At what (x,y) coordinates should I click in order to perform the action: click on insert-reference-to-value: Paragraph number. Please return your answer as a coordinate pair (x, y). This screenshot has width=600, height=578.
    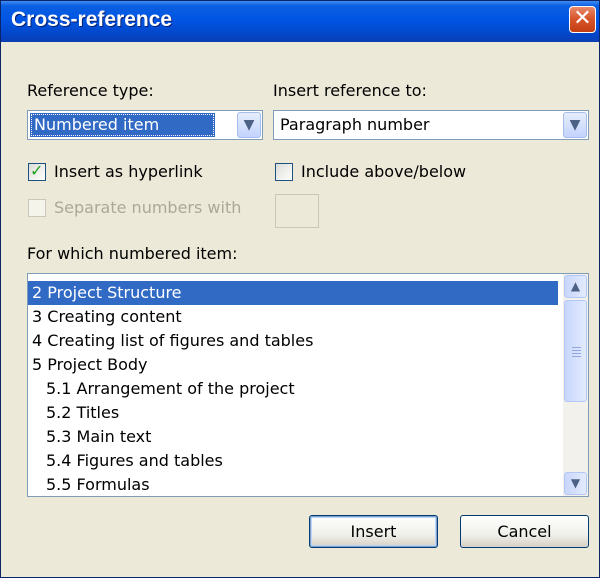
    Looking at the image, I should click on (355, 124).